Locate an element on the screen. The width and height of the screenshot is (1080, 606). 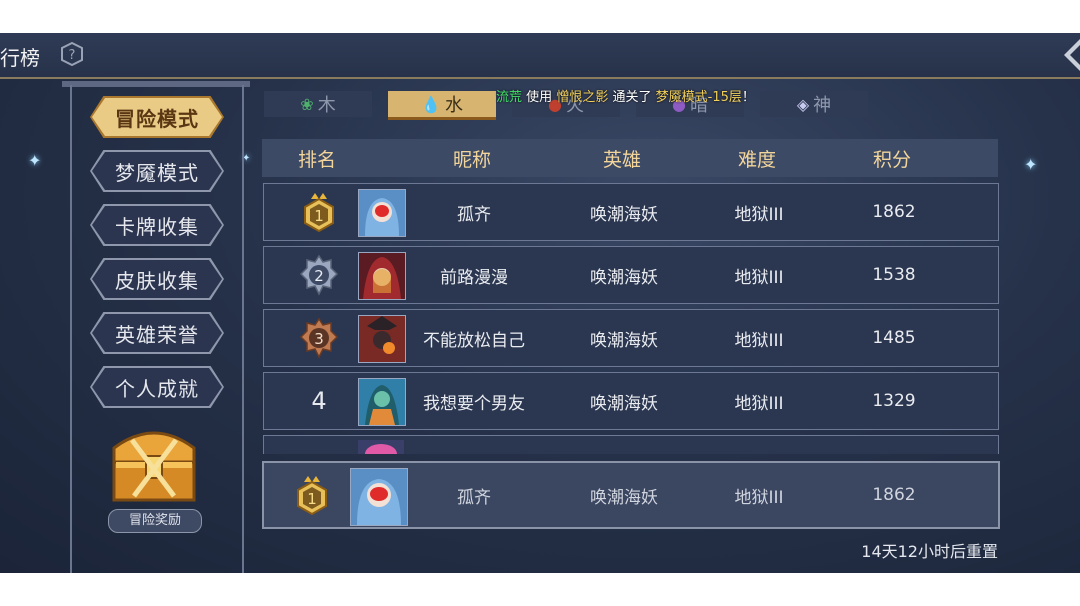
announce-hero: 憎恨之影 is located at coordinates (582, 97).